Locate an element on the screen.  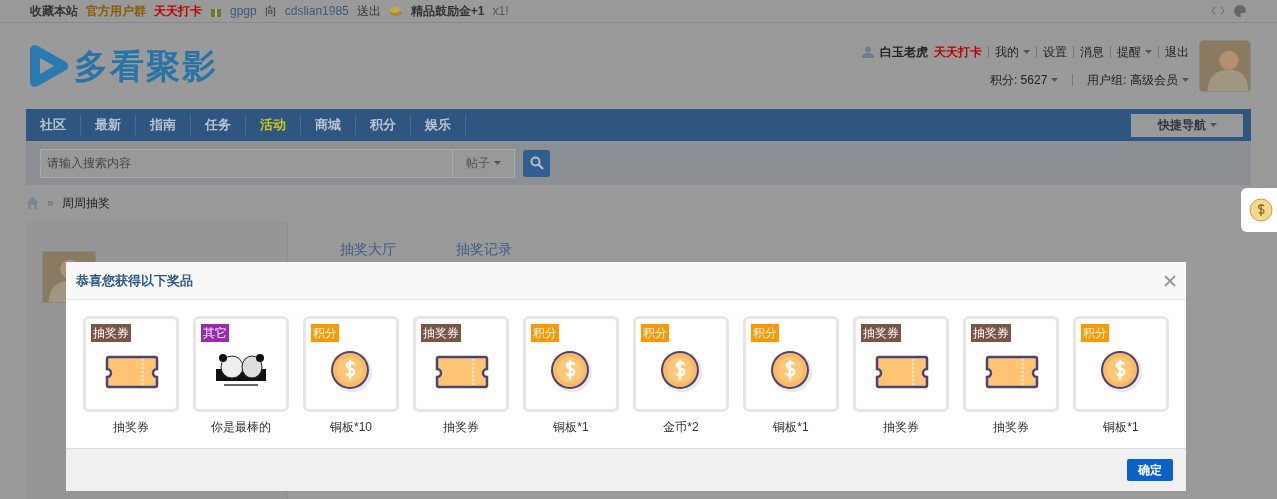
prize-name: 铜板*10 is located at coordinates (351, 427).